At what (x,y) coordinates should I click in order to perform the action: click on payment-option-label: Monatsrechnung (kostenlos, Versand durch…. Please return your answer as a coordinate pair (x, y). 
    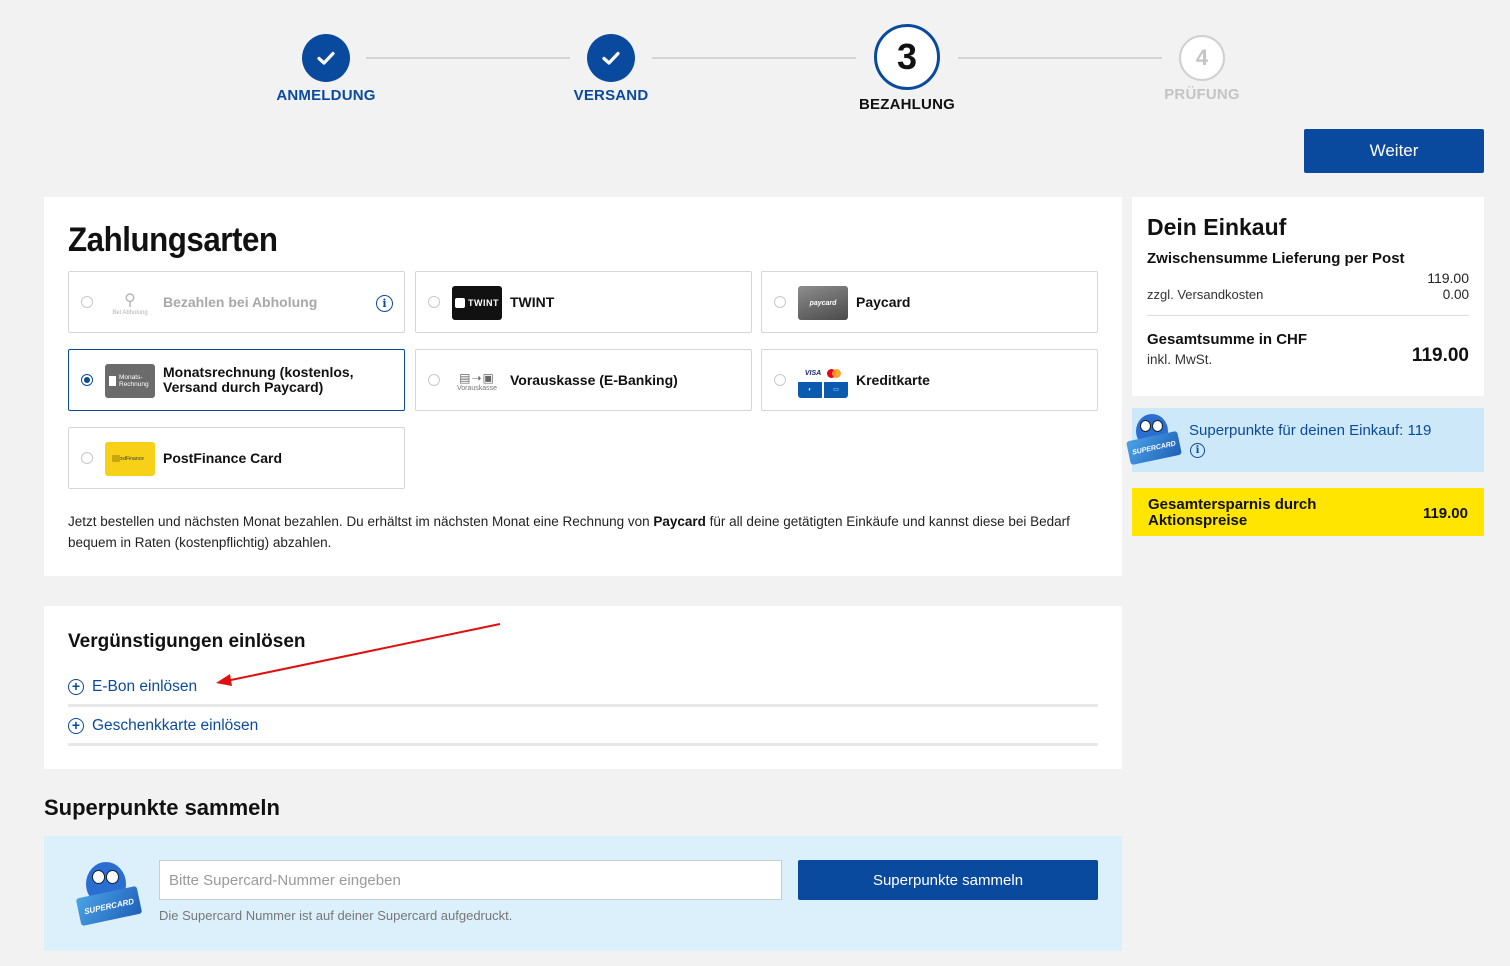
    Looking at the image, I should click on (258, 379).